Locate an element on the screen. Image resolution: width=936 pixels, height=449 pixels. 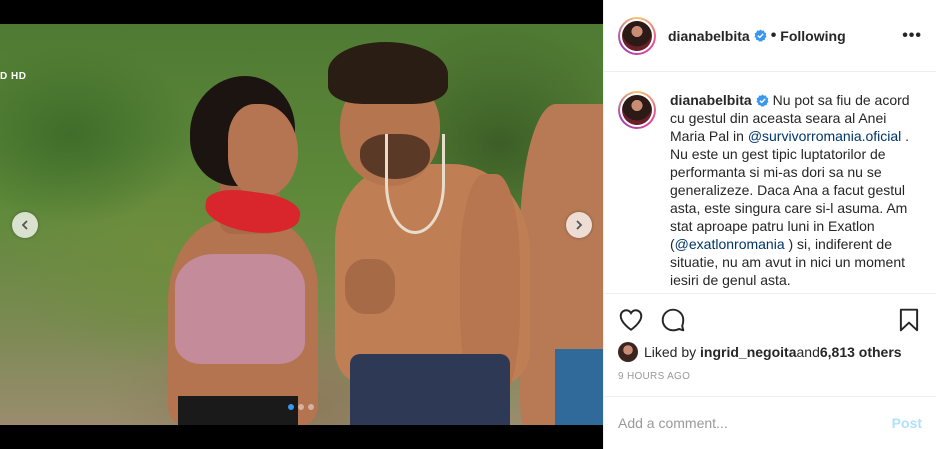
liker-username: ingrid_negoita is located at coordinates (748, 352).